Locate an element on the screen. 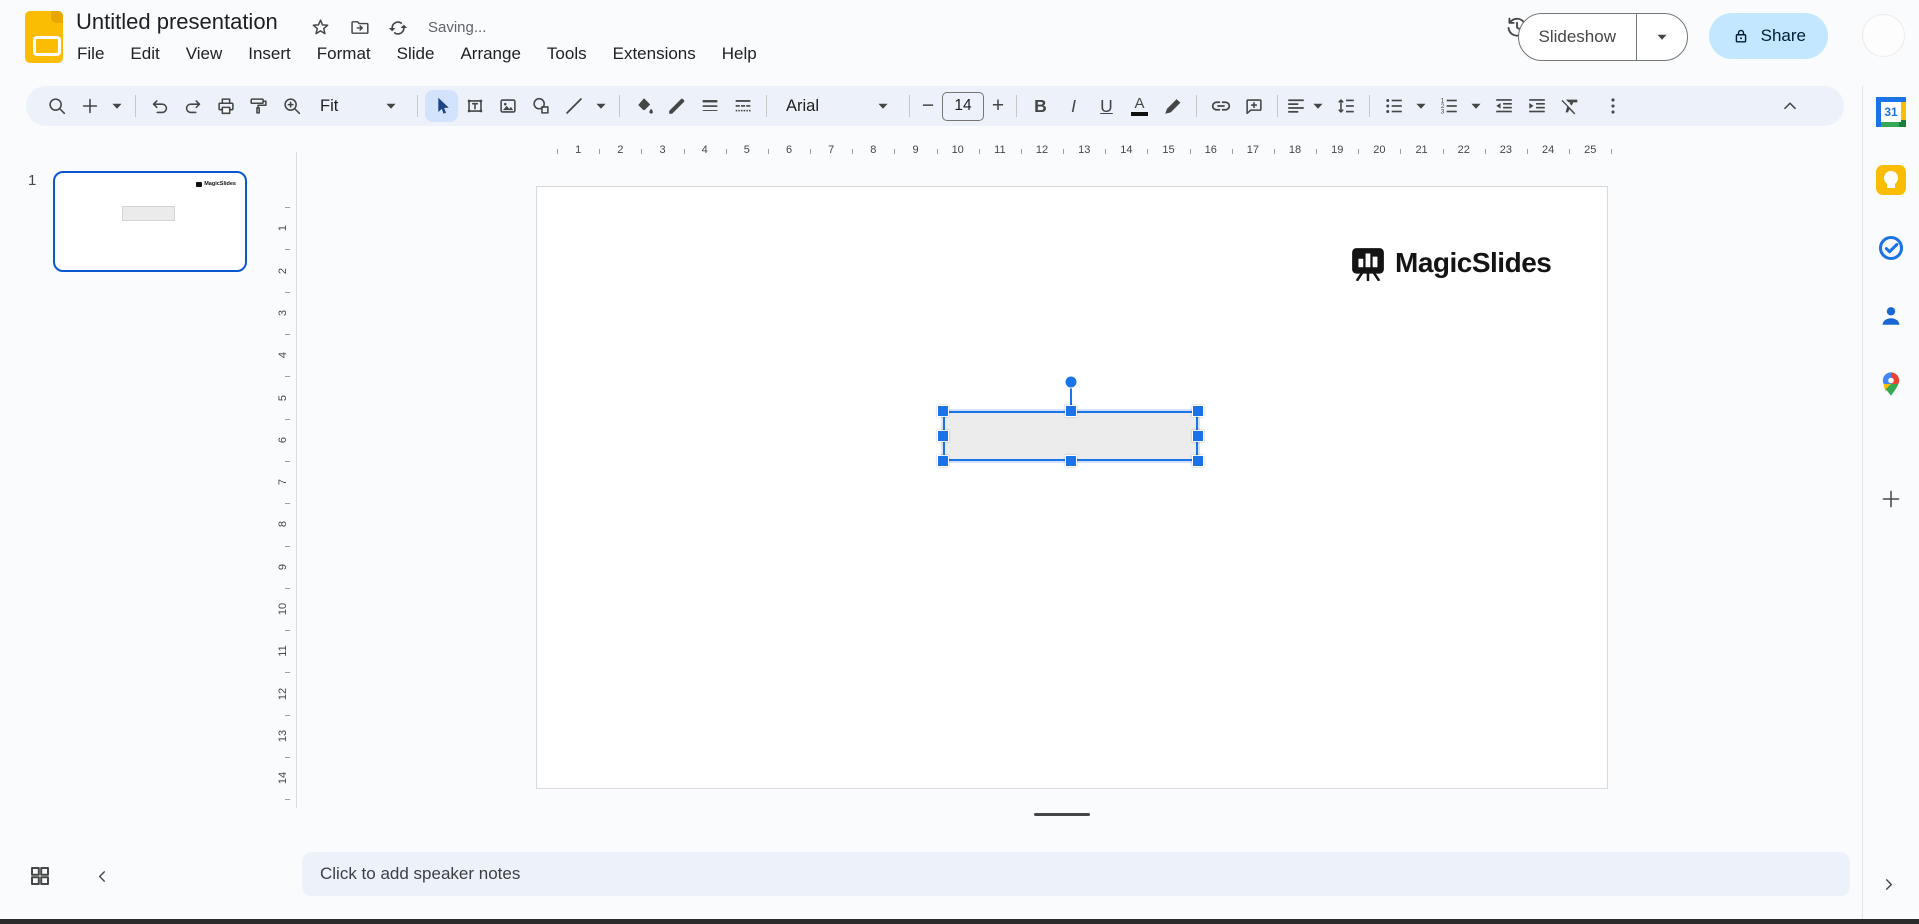 The height and width of the screenshot is (924, 1919). grid-view-button is located at coordinates (40, 876).